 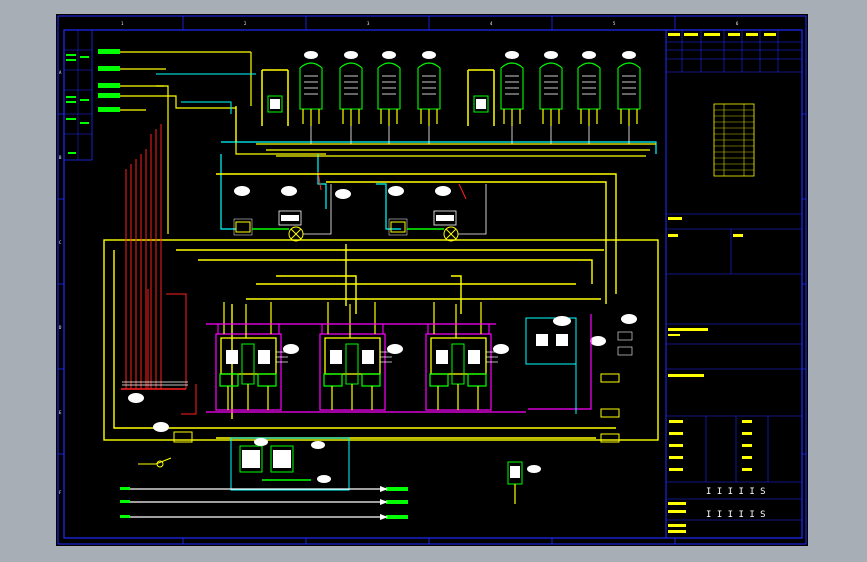 What do you see at coordinates (524, 482) in the screenshot?
I see `lower-right-vessel` at bounding box center [524, 482].